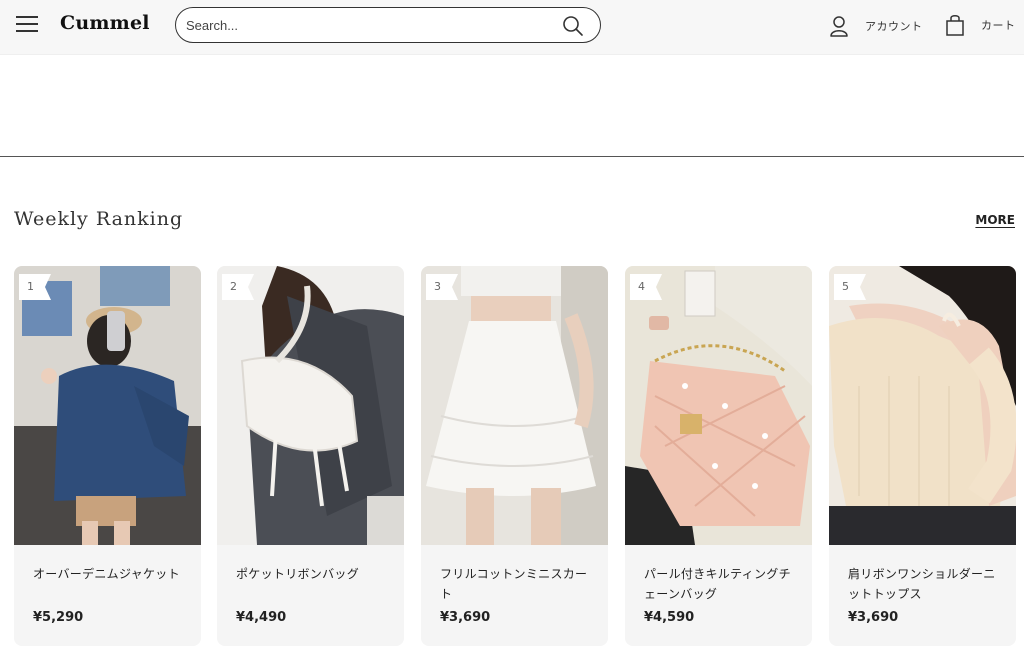 This screenshot has height=646, width=1024. Describe the element at coordinates (850, 287) in the screenshot. I see `rank-badge: 5` at that location.